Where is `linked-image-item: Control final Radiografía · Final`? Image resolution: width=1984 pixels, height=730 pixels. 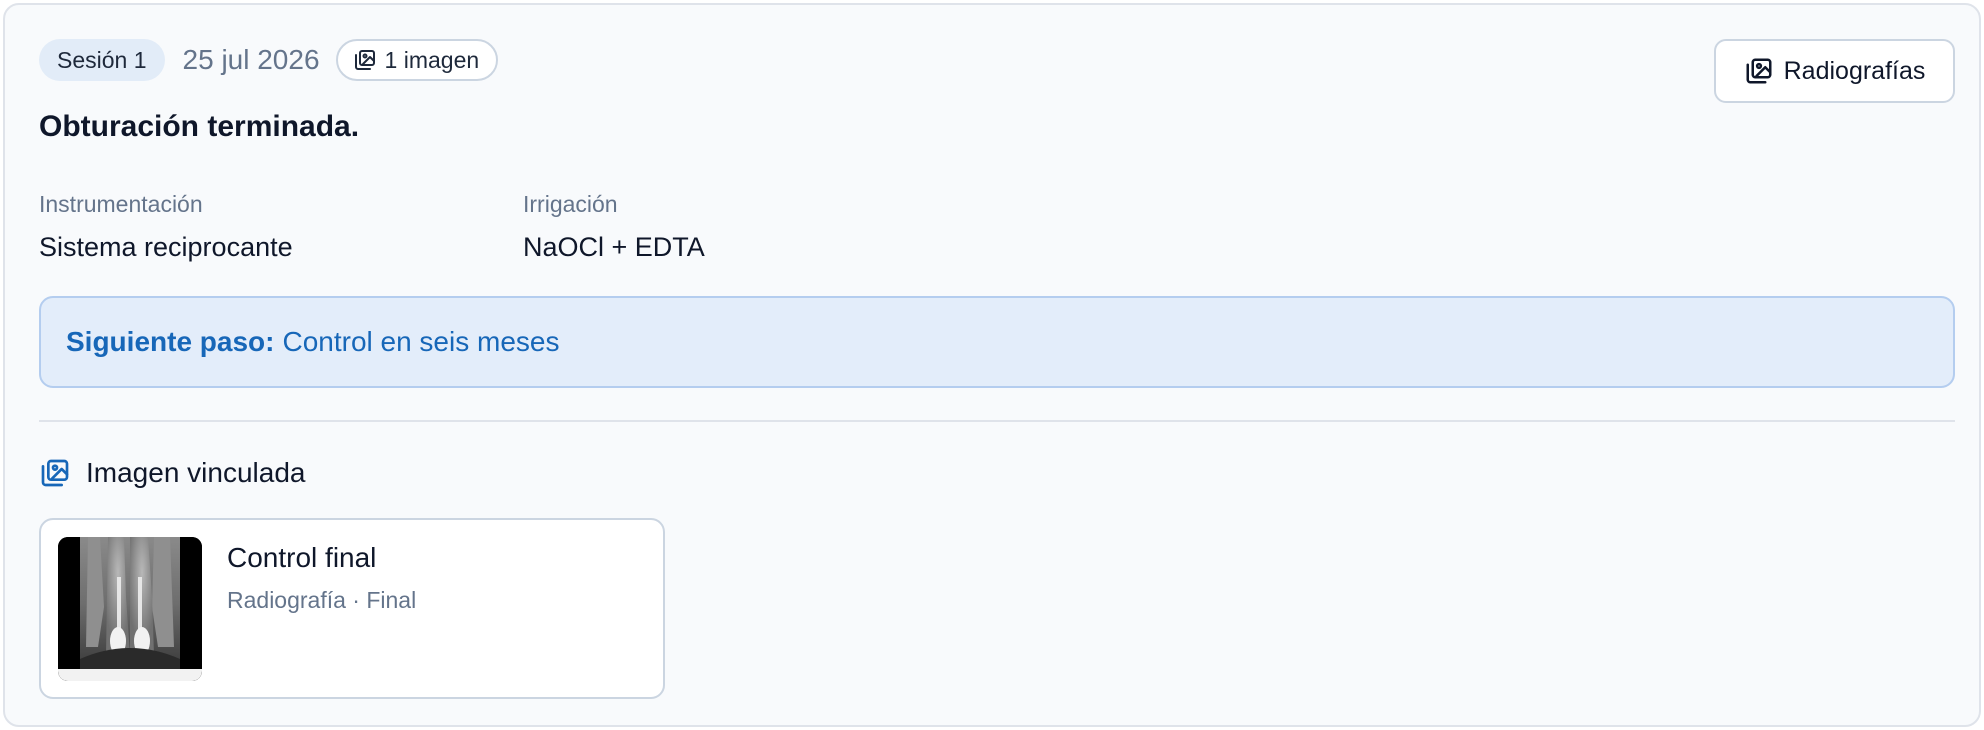
linked-image-item: Control final Radiografía · Final is located at coordinates (352, 608).